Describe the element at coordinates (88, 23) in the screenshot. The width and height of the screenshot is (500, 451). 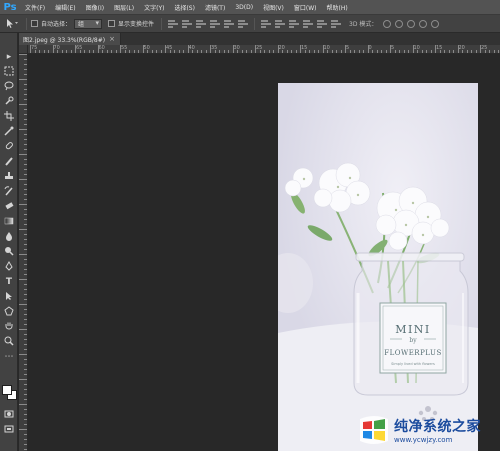
I see `auto-select-dropdown: 组` at that location.